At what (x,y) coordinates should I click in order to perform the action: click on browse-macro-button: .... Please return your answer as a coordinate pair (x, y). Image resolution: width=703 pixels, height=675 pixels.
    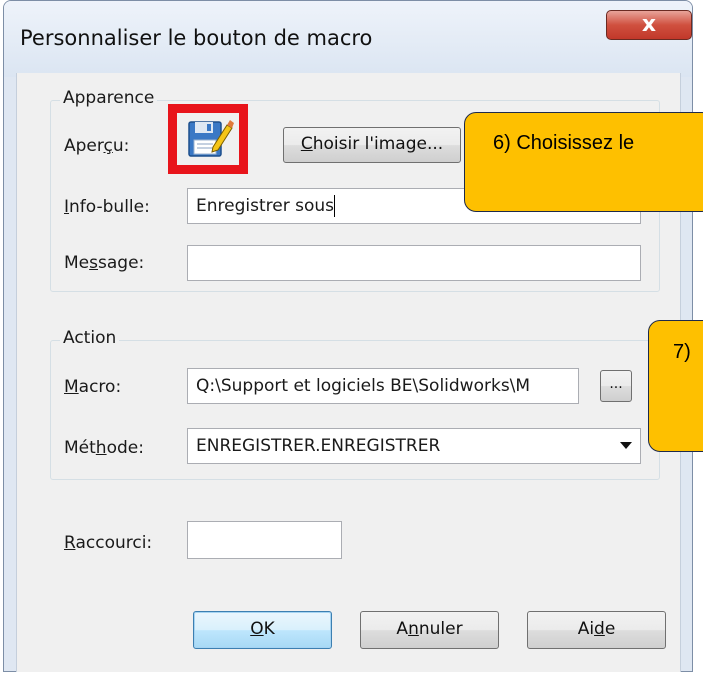
    Looking at the image, I should click on (616, 386).